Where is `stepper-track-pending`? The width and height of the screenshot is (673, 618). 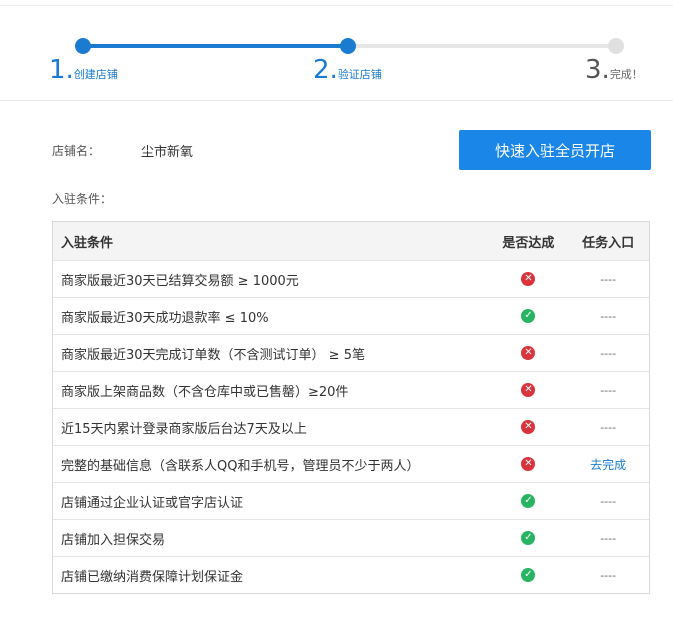 stepper-track-pending is located at coordinates (482, 46).